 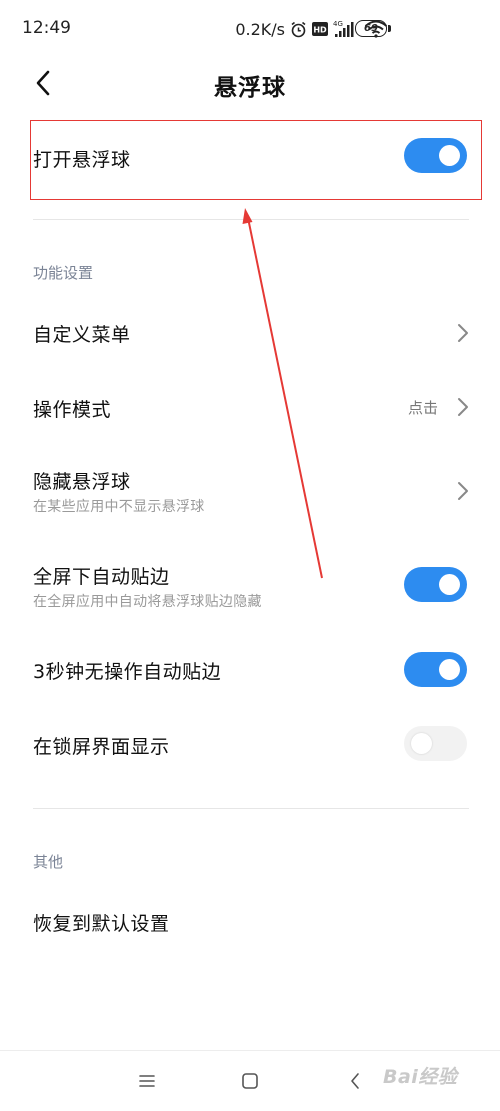 What do you see at coordinates (119, 507) in the screenshot?
I see `hide-ball-subtitle: 在某些应用中不显示悬浮球` at bounding box center [119, 507].